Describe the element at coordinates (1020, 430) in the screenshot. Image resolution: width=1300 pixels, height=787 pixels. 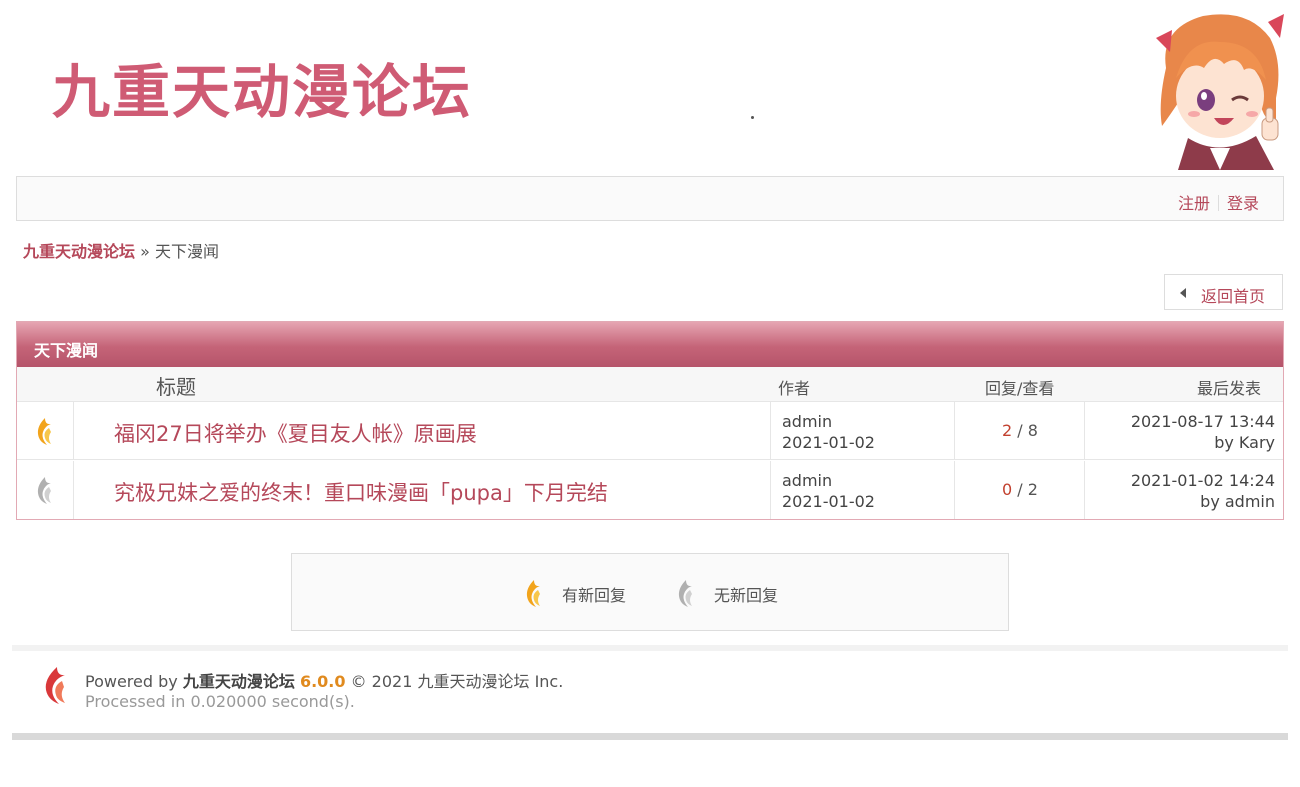
I see `reply-view-count: 2 / 8` at that location.